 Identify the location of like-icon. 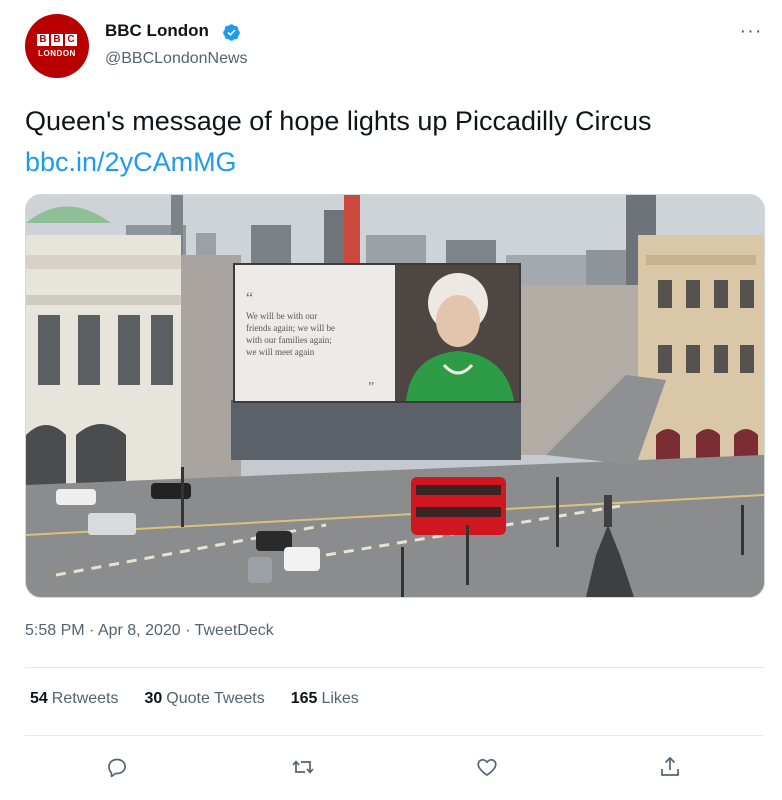
(487, 767).